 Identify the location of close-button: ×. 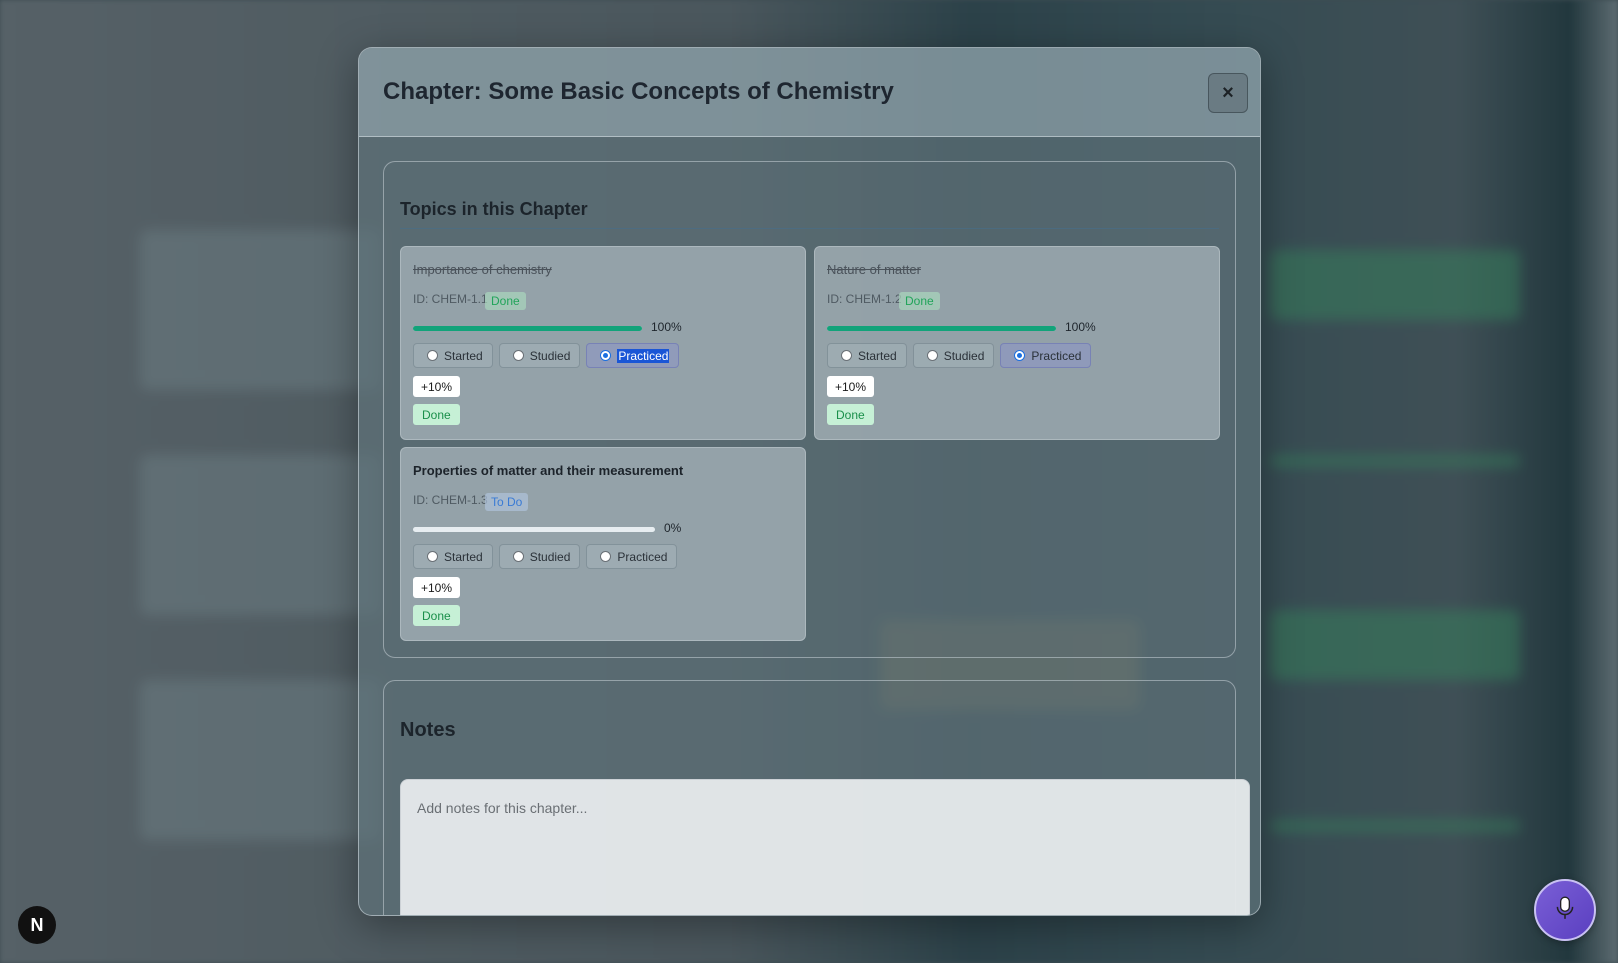
(1228, 93).